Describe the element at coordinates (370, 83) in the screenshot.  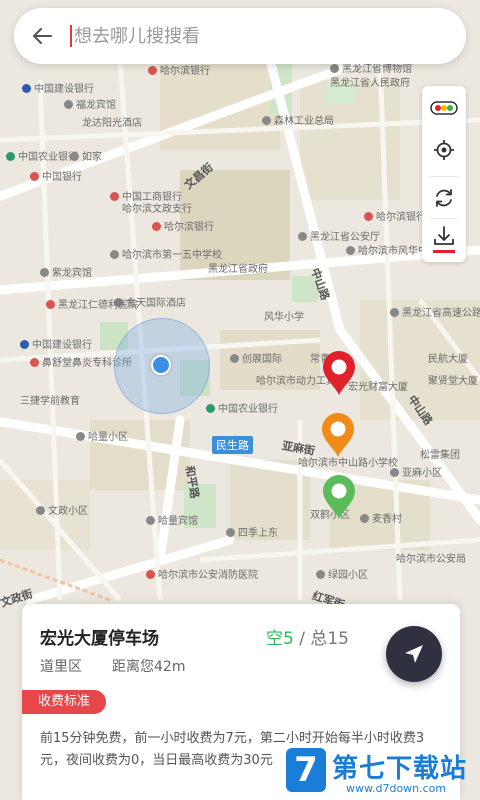
I see `poi-label: 黑龙江省人民政府` at that location.